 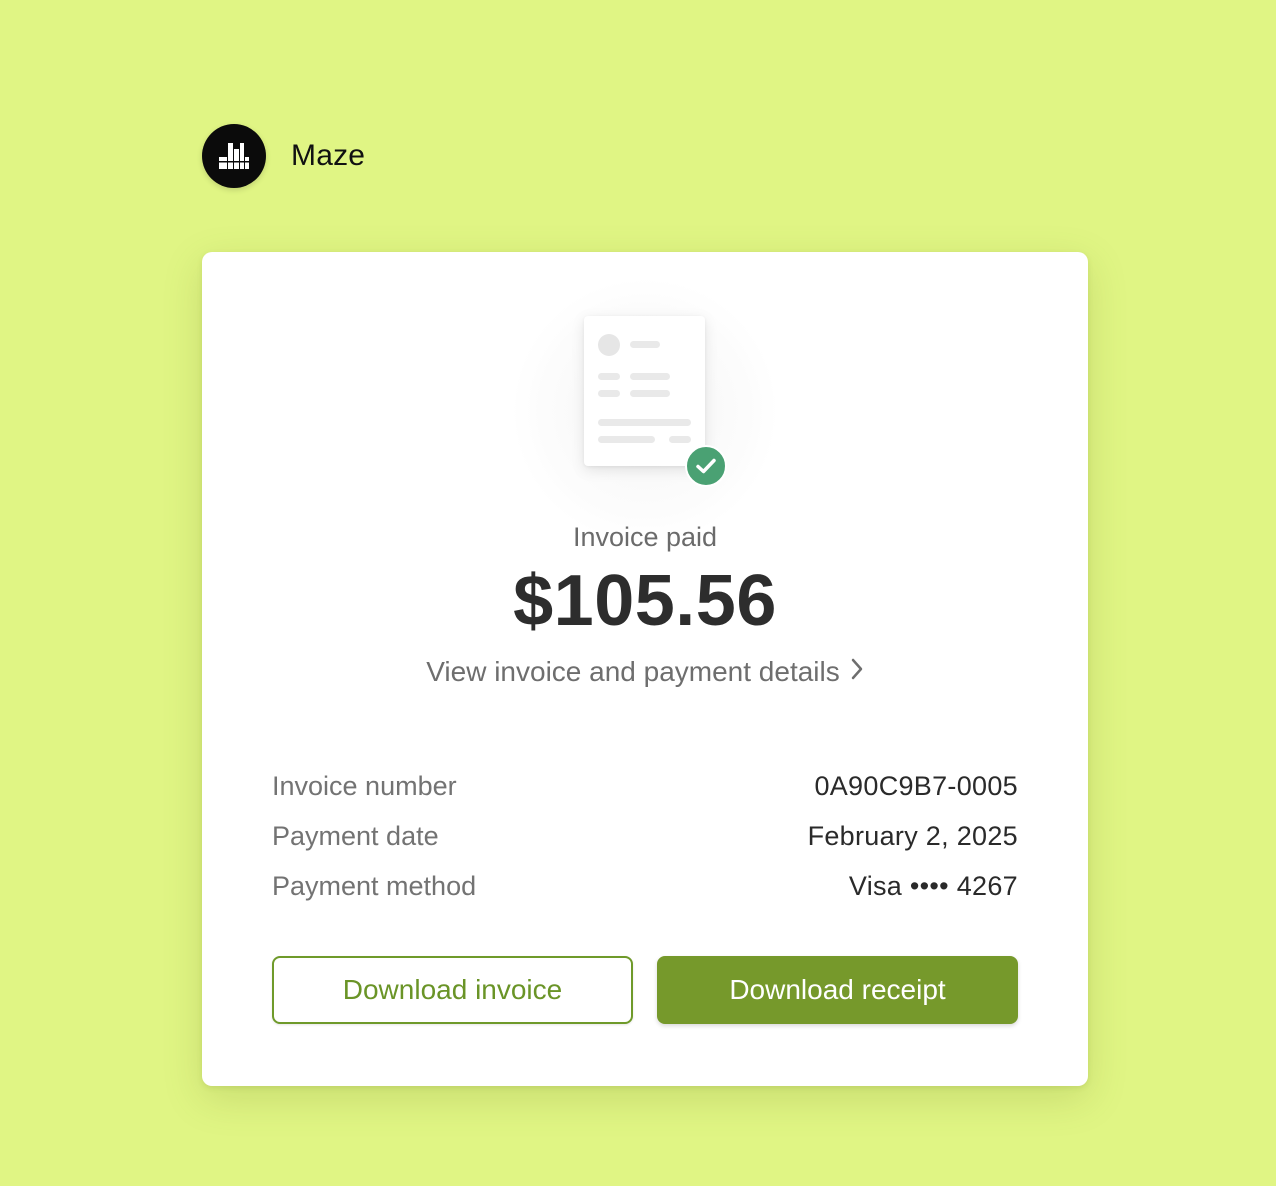 I want to click on maze-logo-icon, so click(x=234, y=156).